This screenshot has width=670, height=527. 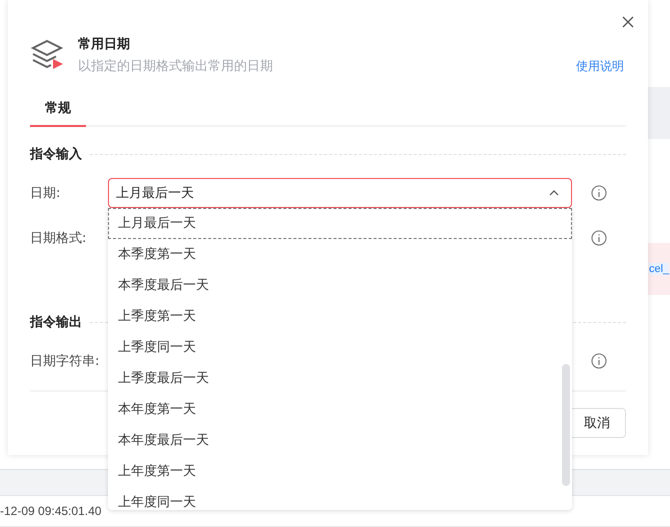 I want to click on dropdown-option: 上季度第一天, so click(x=340, y=316).